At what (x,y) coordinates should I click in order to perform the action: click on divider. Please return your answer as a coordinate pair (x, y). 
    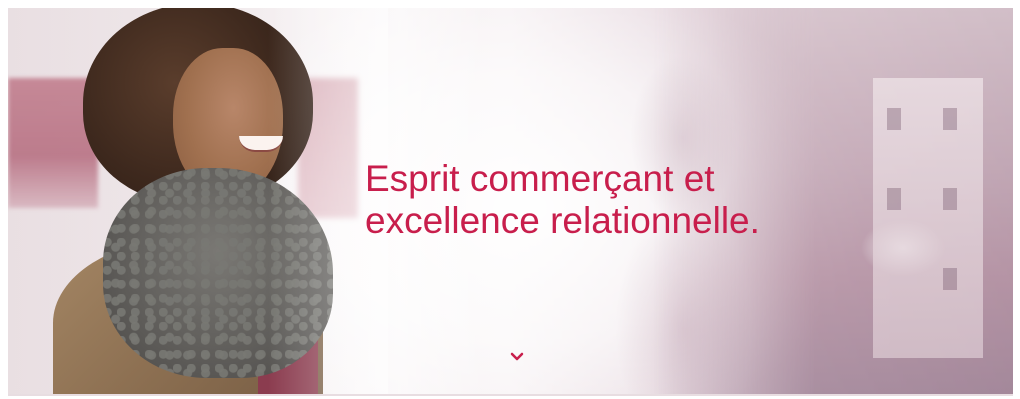
    Looking at the image, I should click on (510, 395).